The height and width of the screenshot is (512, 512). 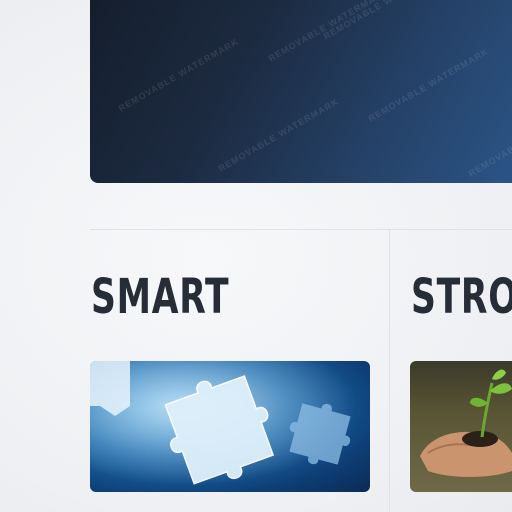 I want to click on column-divider, so click(x=389, y=370).